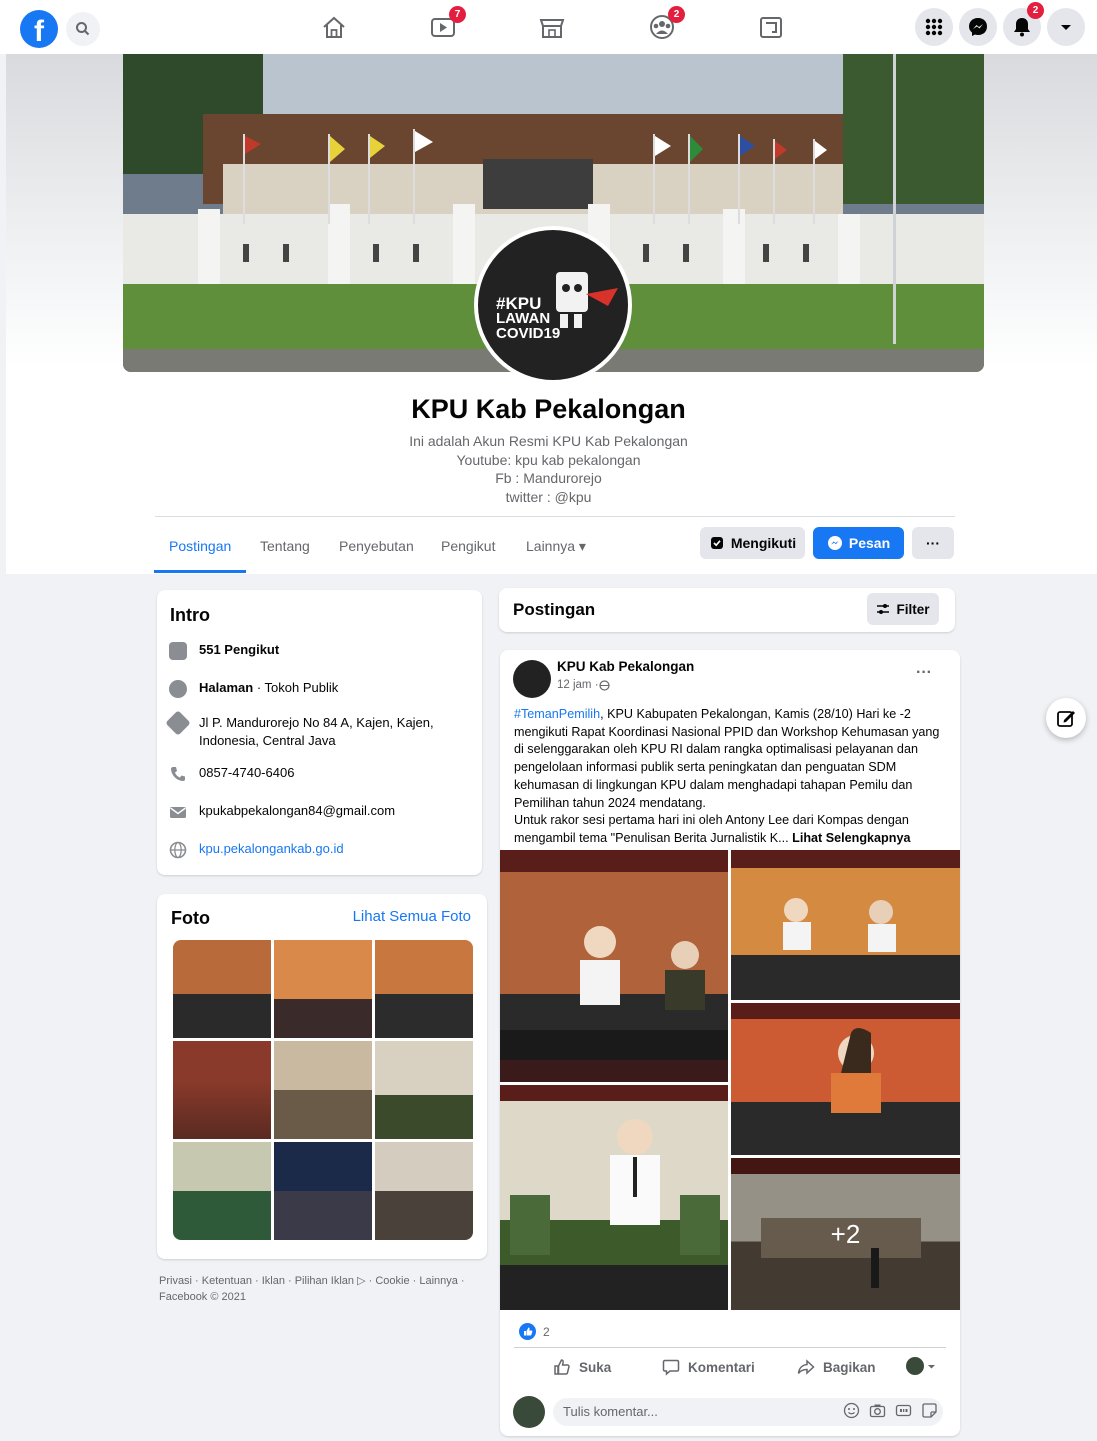 Image resolution: width=1097 pixels, height=1441 pixels. Describe the element at coordinates (528, 333) in the screenshot. I see `avatar-slogan-line: COVID19` at that location.